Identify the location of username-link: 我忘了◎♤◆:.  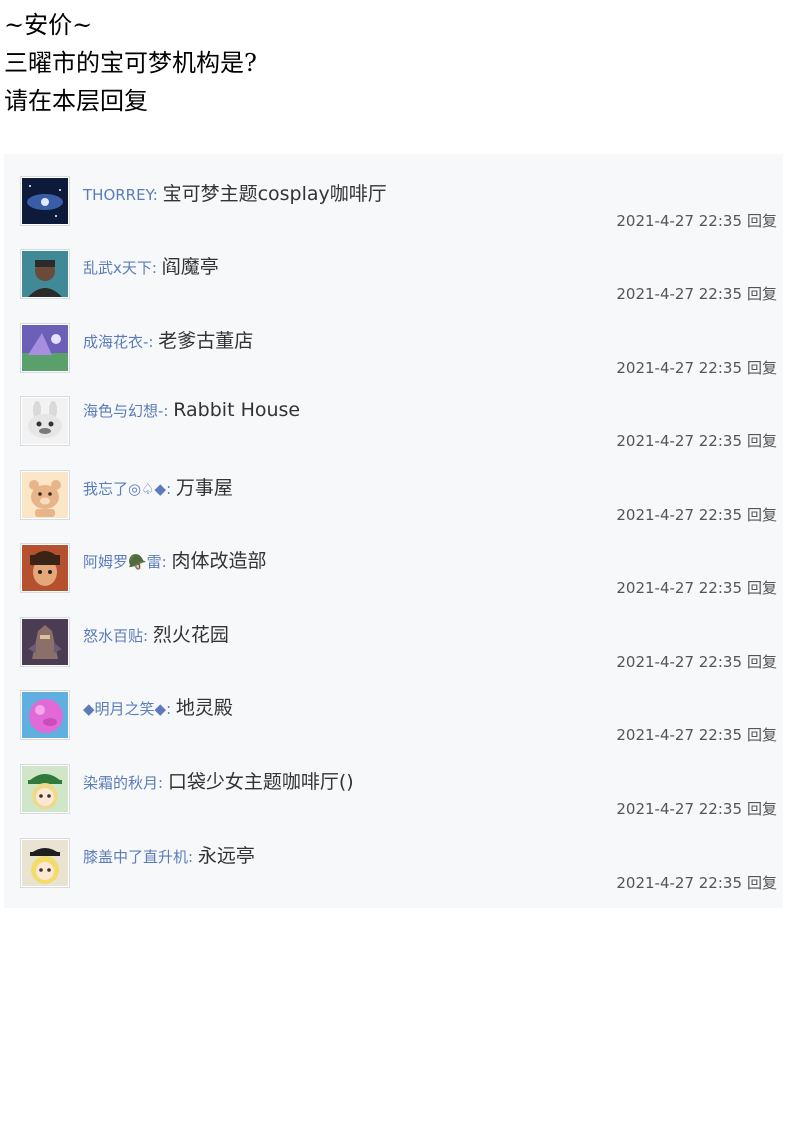
(127, 489).